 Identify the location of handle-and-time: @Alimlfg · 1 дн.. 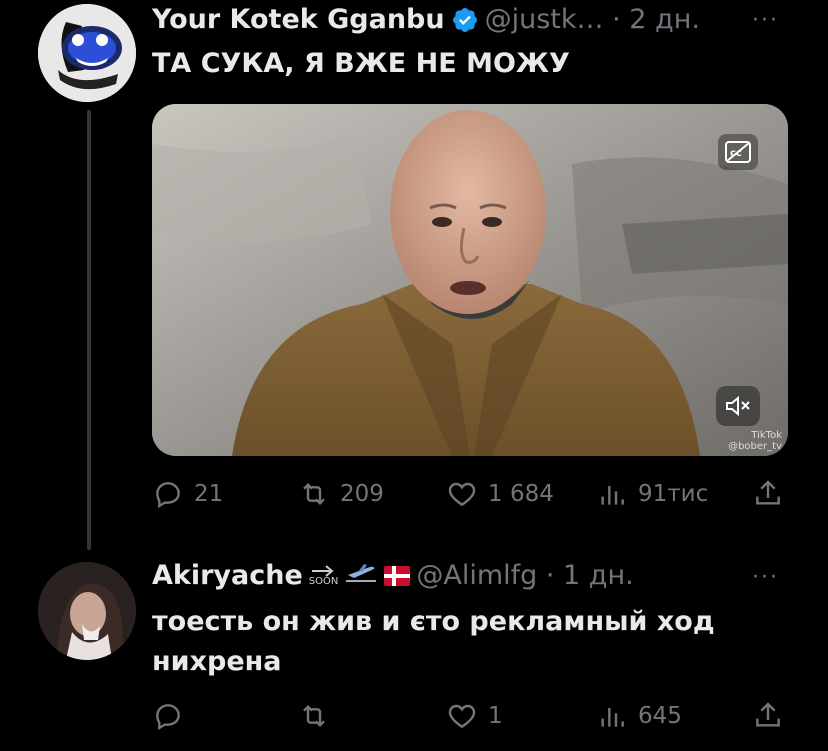
(524, 575).